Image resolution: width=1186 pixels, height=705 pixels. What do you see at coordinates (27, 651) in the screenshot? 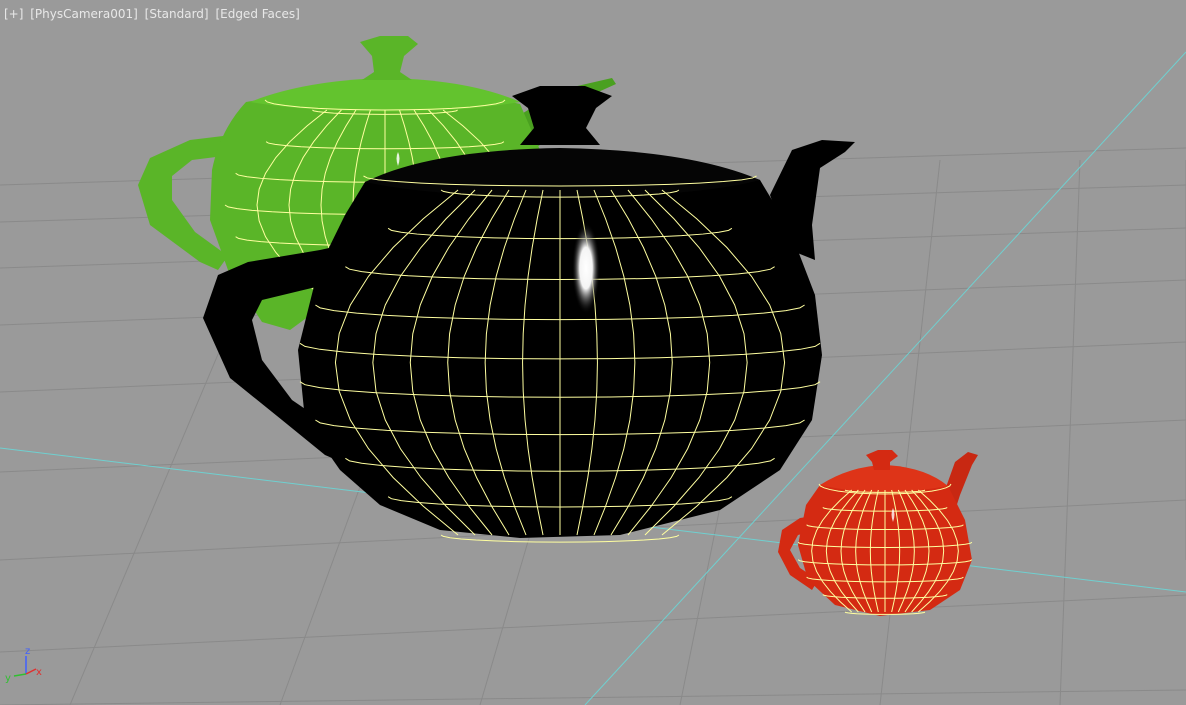
I see `axis-z-label: z` at bounding box center [27, 651].